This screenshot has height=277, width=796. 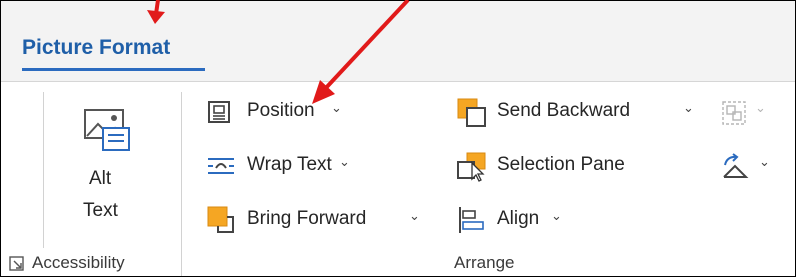 What do you see at coordinates (278, 52) in the screenshot?
I see `annotation-arrows` at bounding box center [278, 52].